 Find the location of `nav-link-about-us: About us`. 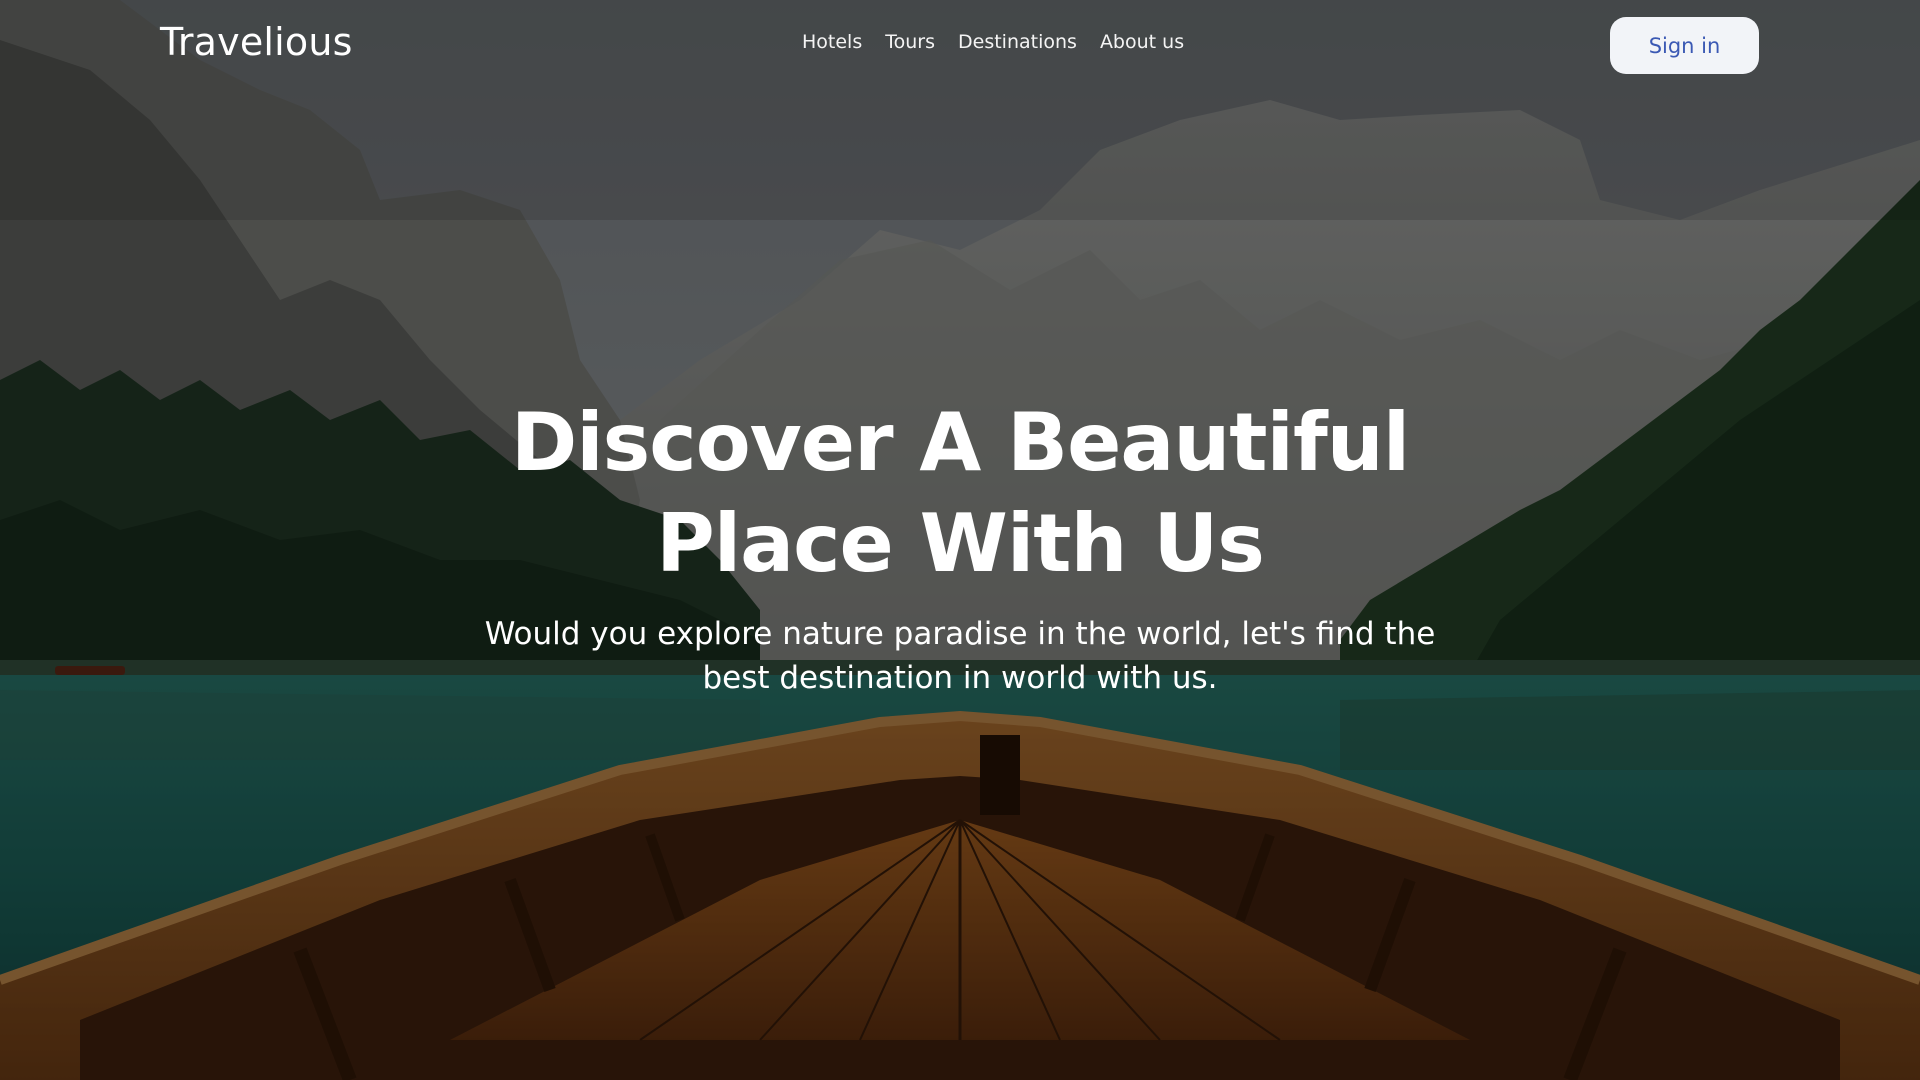

nav-link-about-us: About us is located at coordinates (1142, 42).